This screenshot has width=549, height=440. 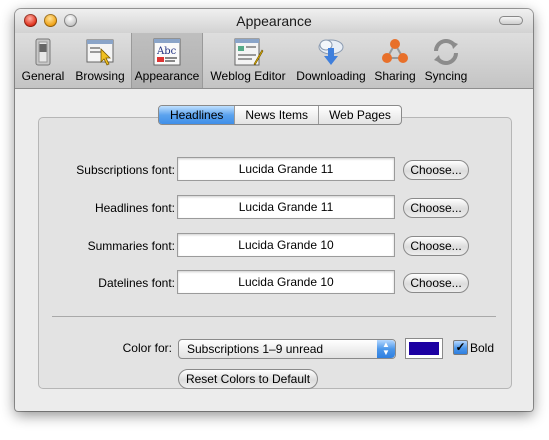 What do you see at coordinates (286, 207) in the screenshot?
I see `headlines-font-field: Lucida Grande 11` at bounding box center [286, 207].